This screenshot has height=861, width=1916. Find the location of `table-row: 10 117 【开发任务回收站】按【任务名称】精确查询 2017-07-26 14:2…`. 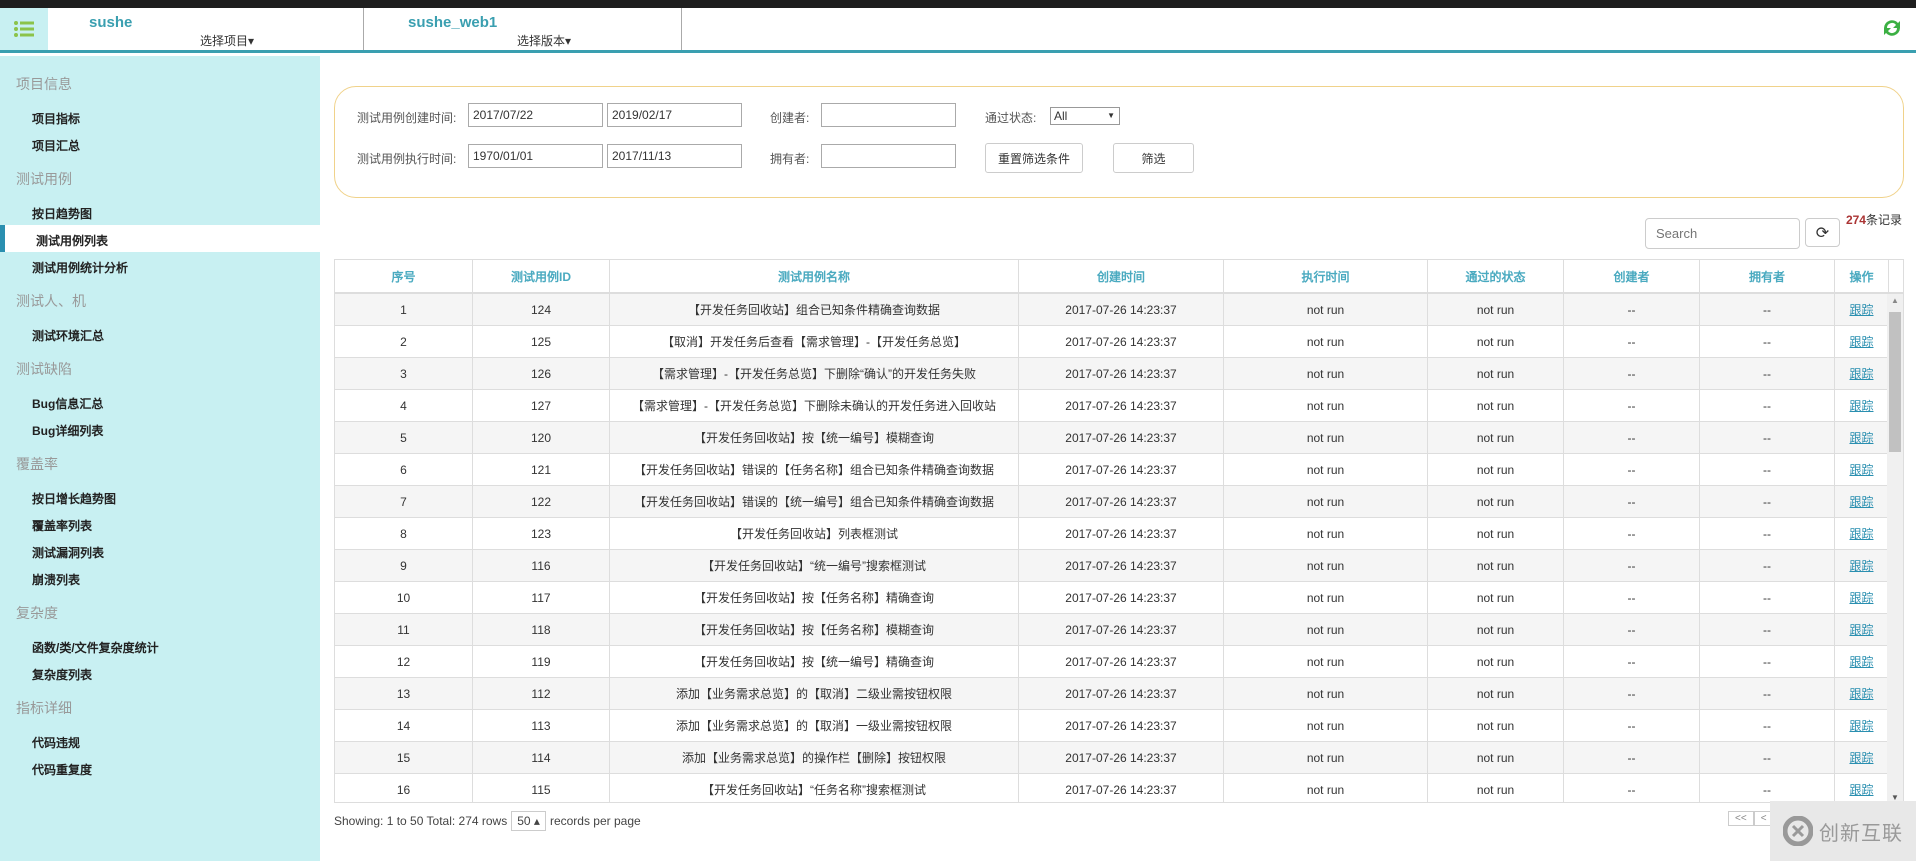

table-row: 10 117 【开发任务回收站】按【任务名称】精确查询 2017-07-26 14:2… is located at coordinates (1112, 598).